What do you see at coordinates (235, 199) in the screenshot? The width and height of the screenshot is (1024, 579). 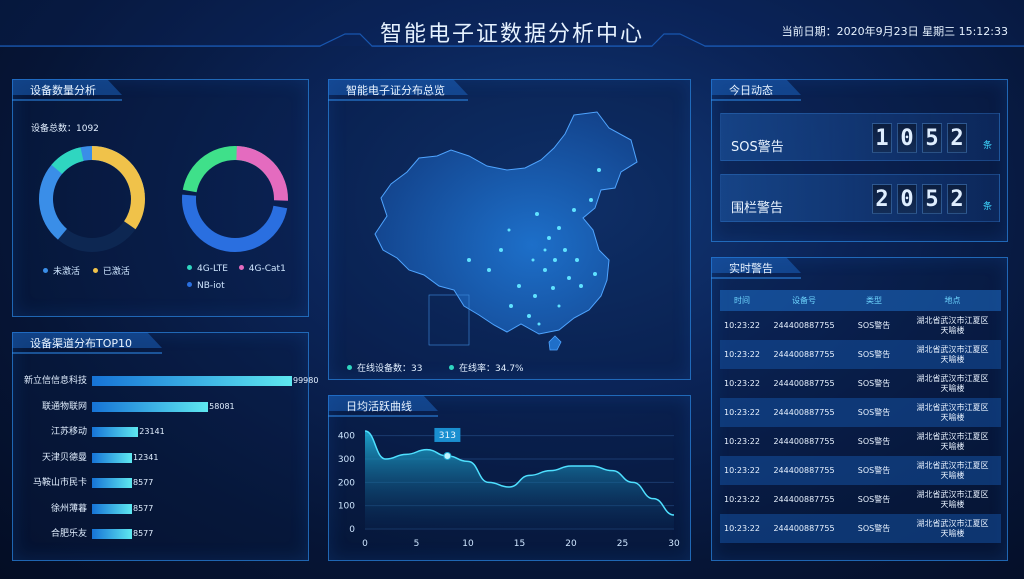 I see `network-donut` at bounding box center [235, 199].